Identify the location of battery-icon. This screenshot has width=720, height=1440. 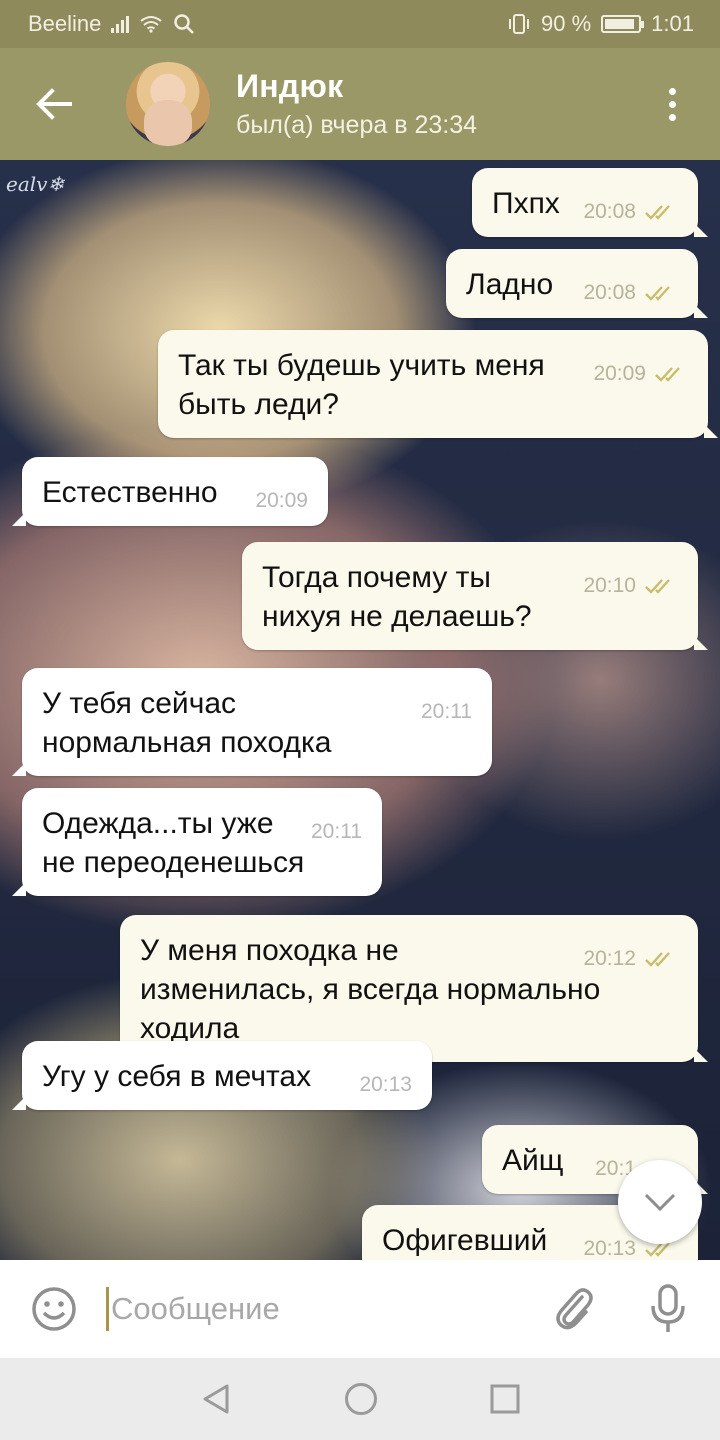
(623, 24).